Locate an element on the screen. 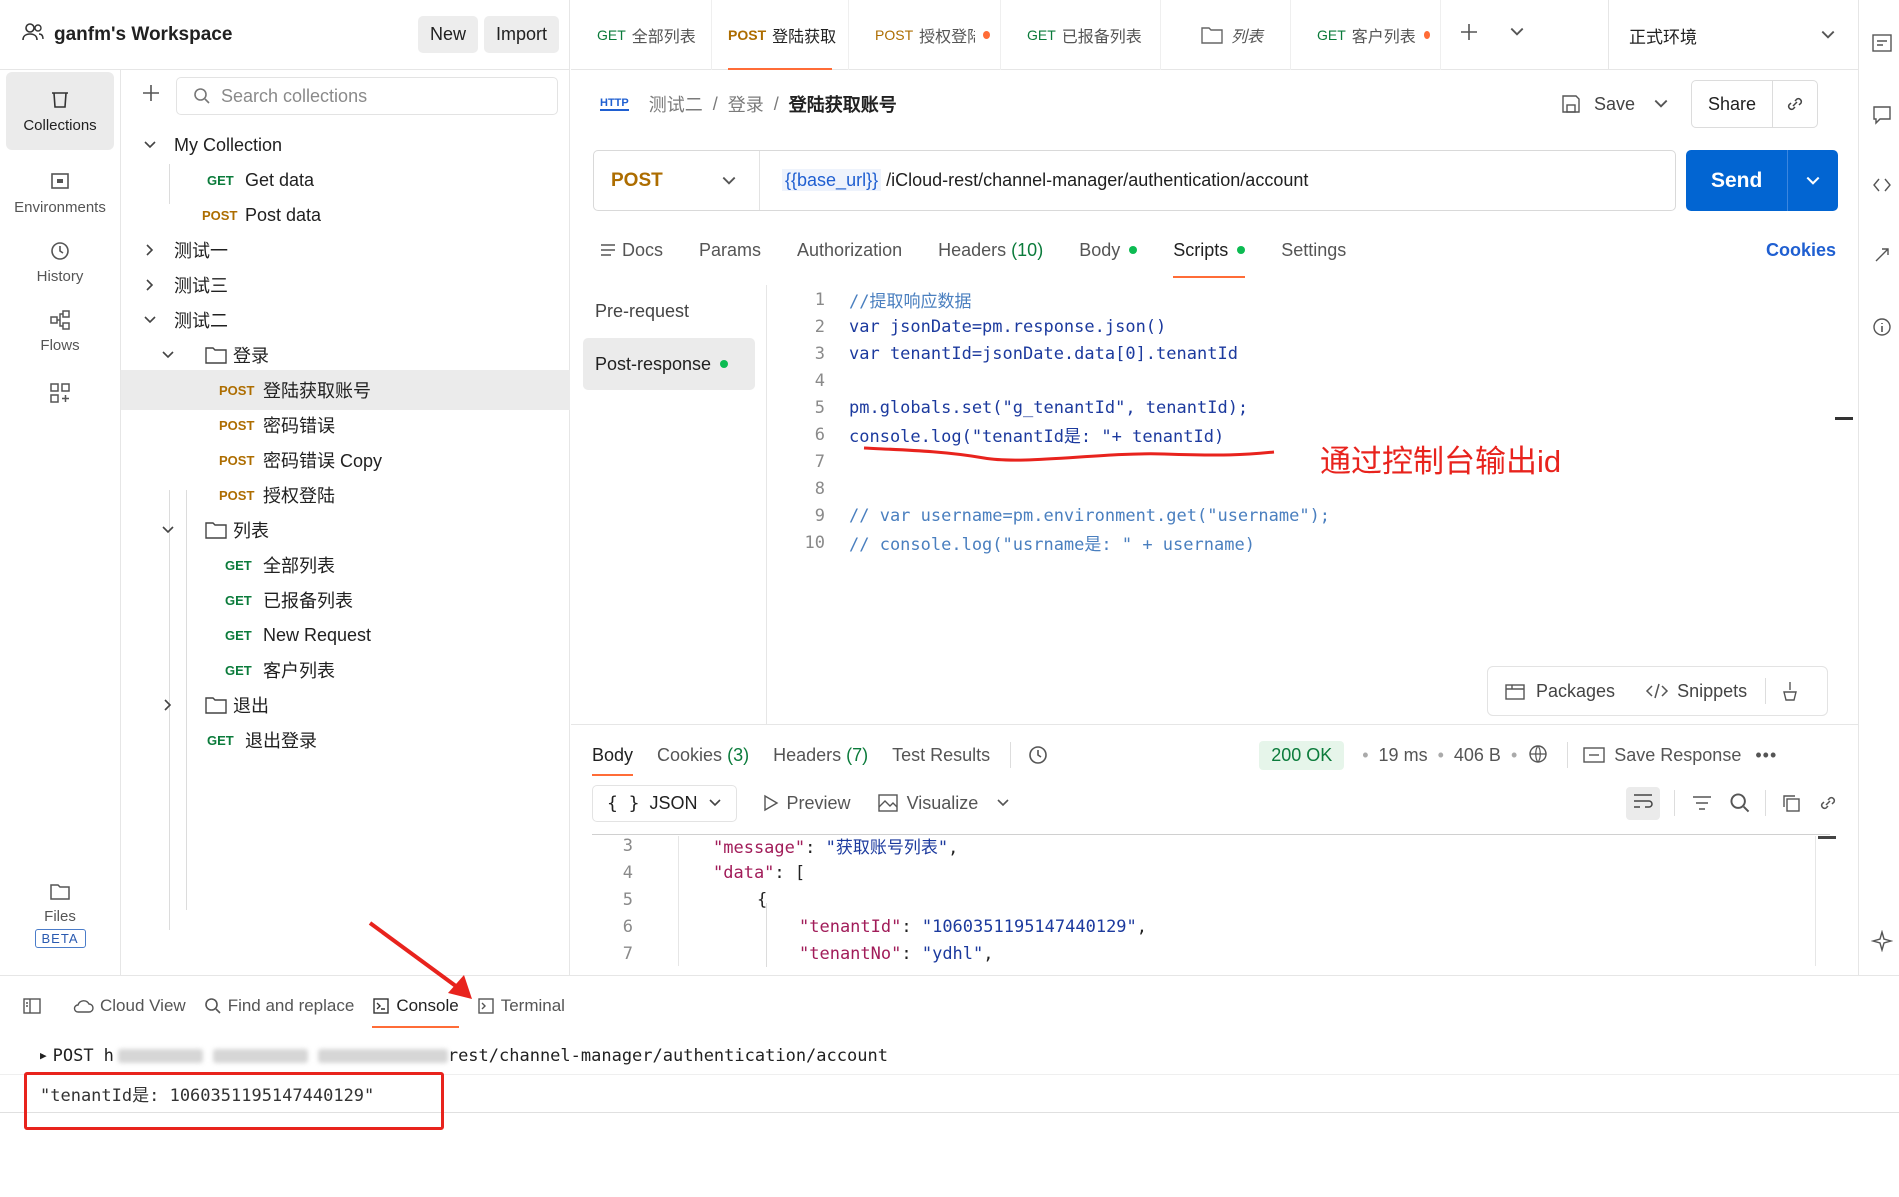 The height and width of the screenshot is (1197, 1899). copy-icon is located at coordinates (1791, 803).